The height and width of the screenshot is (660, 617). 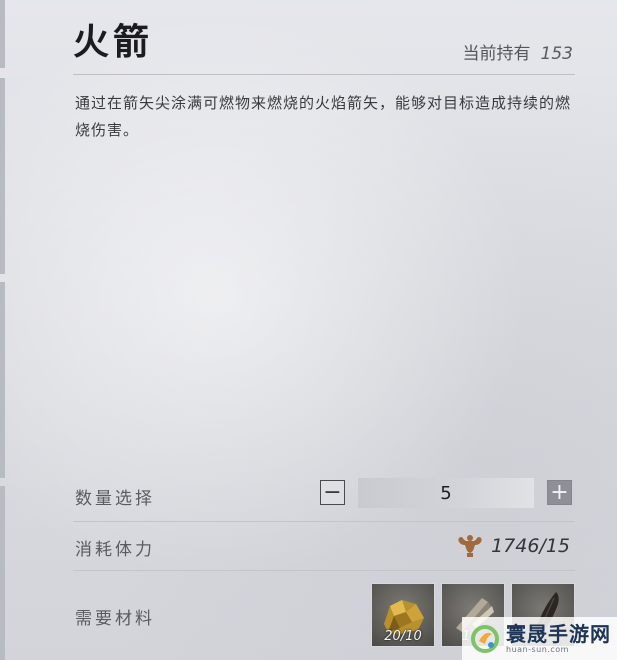 What do you see at coordinates (324, 74) in the screenshot?
I see `title-divider` at bounding box center [324, 74].